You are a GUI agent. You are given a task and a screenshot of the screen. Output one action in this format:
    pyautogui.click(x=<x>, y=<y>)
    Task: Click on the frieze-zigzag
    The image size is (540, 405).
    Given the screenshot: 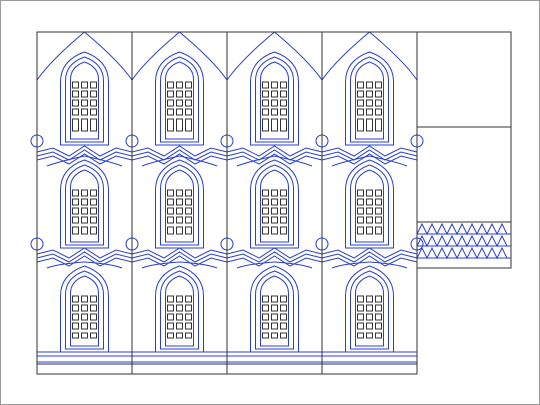 What is the action you would take?
    pyautogui.click(x=462, y=229)
    